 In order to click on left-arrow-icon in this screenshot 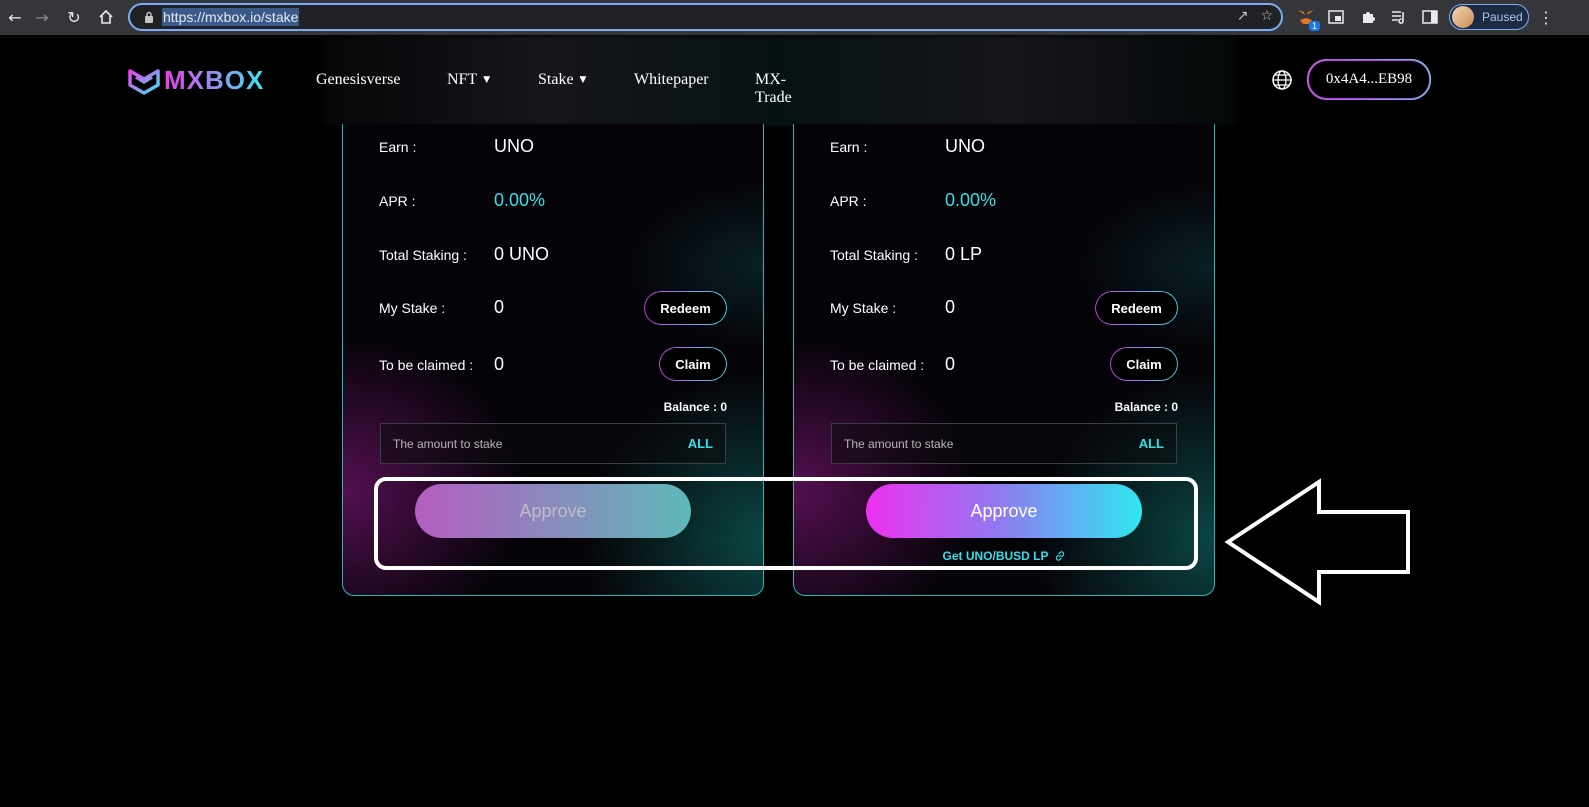, I will do `click(1317, 542)`.